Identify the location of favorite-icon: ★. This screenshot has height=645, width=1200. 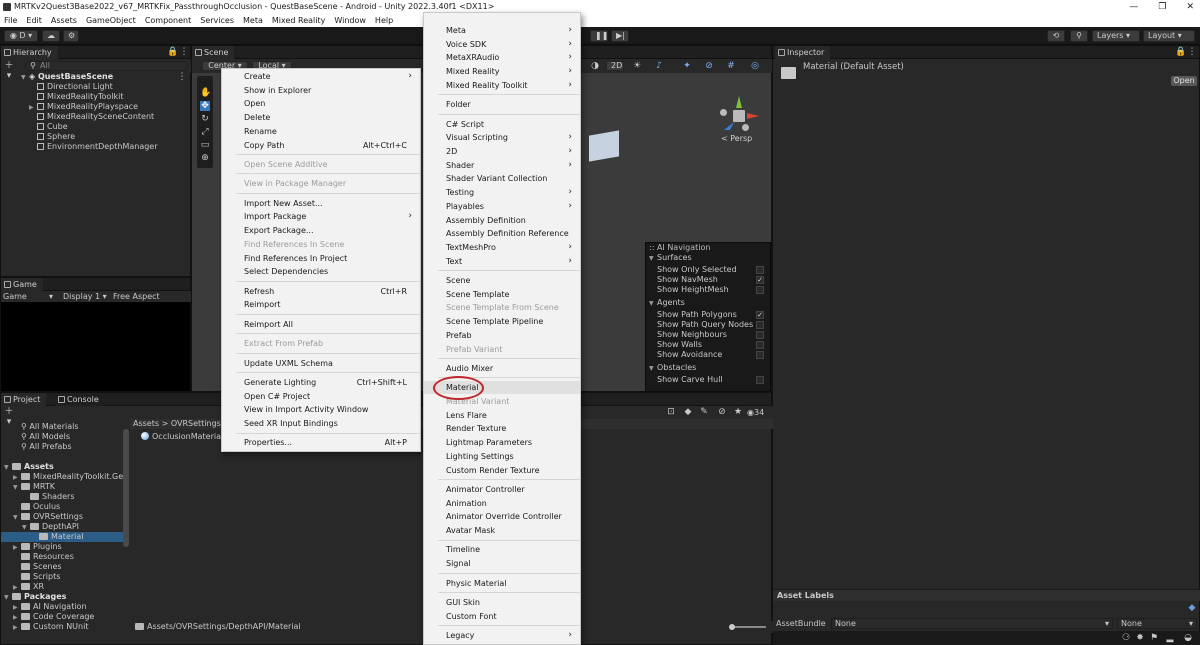
(738, 412).